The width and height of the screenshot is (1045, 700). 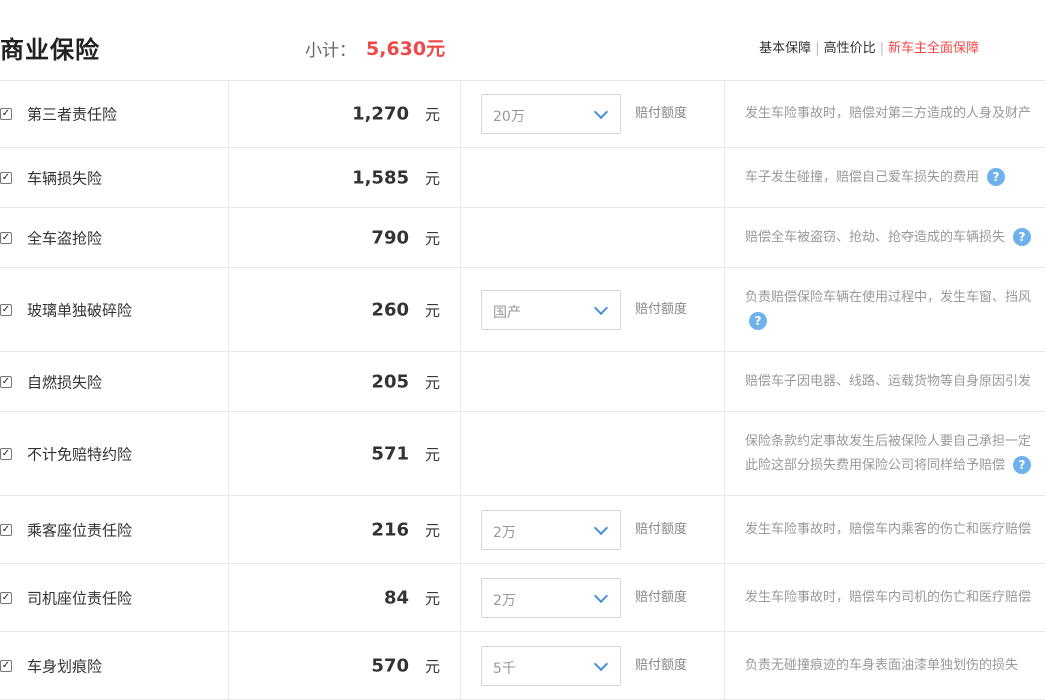 What do you see at coordinates (888, 297) in the screenshot?
I see `description-line: 负责赔偿保险车辆在使用过程中，发生车窗、挡风` at bounding box center [888, 297].